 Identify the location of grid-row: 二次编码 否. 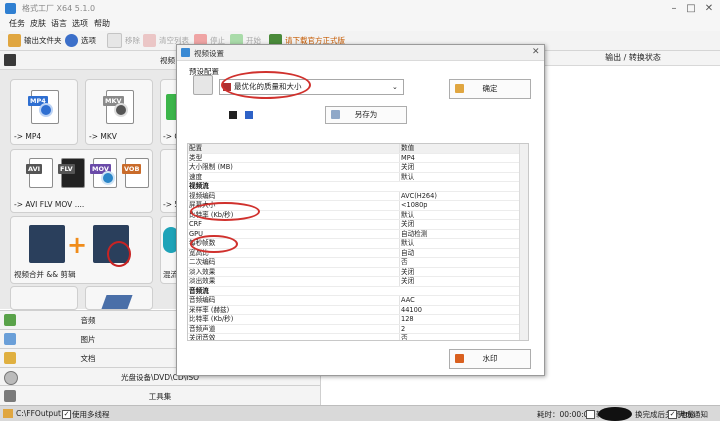
(358, 263).